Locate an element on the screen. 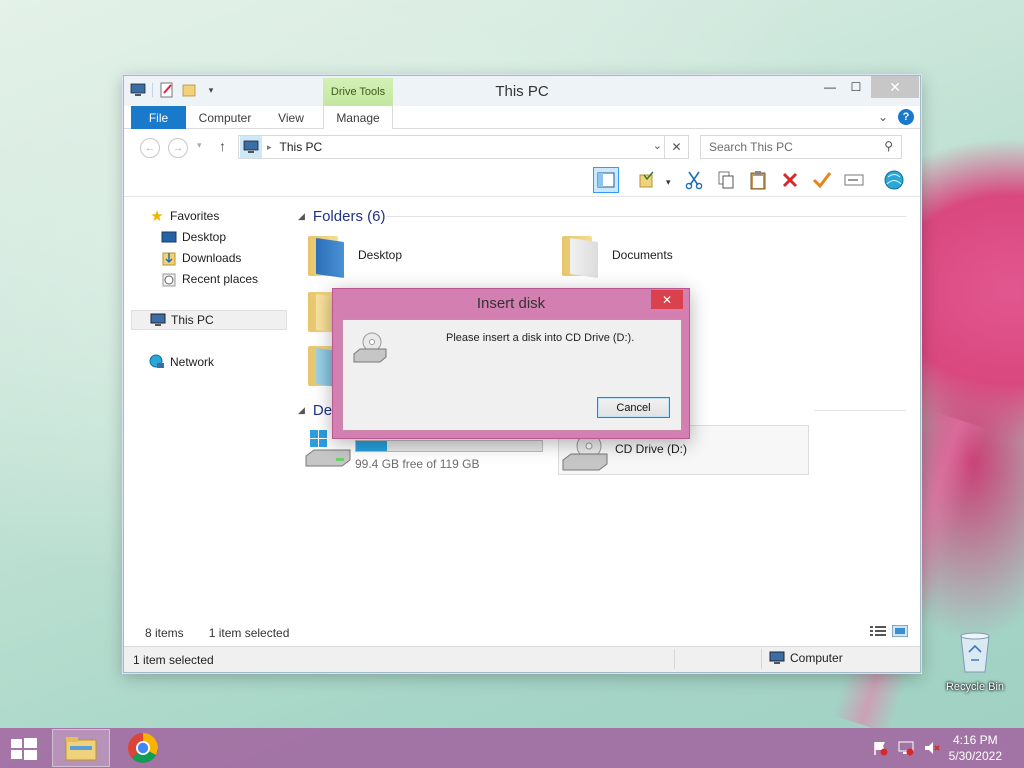  recent-places-icon is located at coordinates (169, 279).